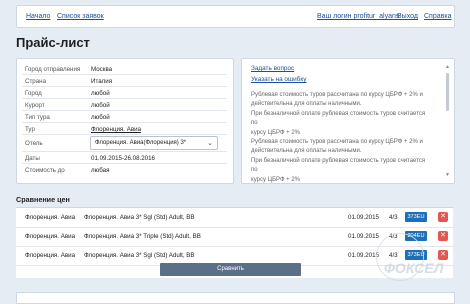 Image resolution: width=470 pixels, height=304 pixels. What do you see at coordinates (53, 69) in the screenshot?
I see `info-label: Город отправления` at bounding box center [53, 69].